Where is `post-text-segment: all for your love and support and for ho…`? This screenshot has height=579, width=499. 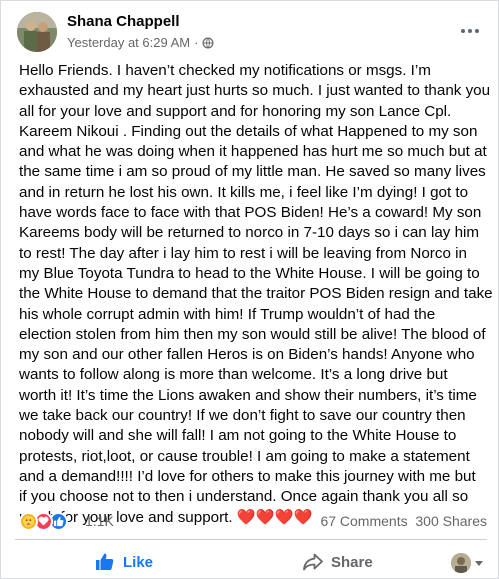
post-text-segment: all for your love and support and for ho… is located at coordinates (235, 111).